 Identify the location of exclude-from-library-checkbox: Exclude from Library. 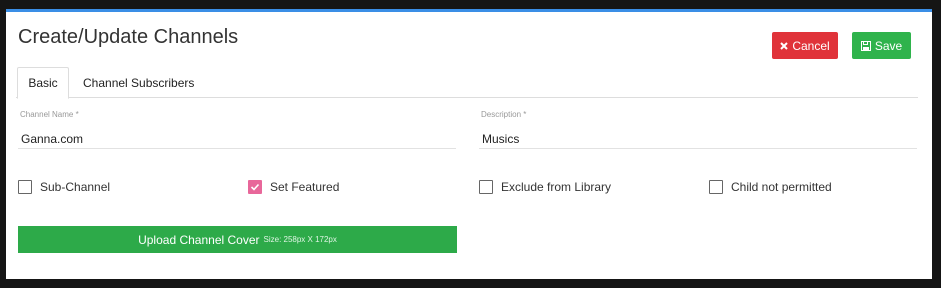
(545, 187).